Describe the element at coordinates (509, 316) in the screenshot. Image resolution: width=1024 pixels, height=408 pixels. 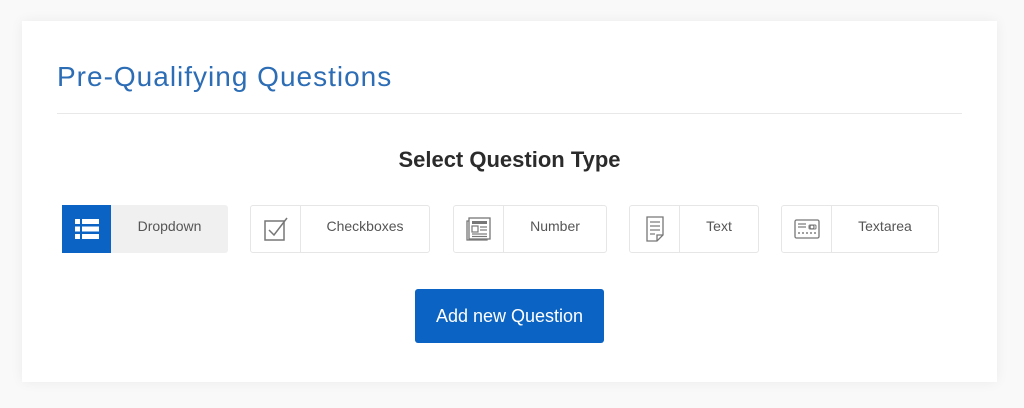
I see `add-question-button: Add new Question` at that location.